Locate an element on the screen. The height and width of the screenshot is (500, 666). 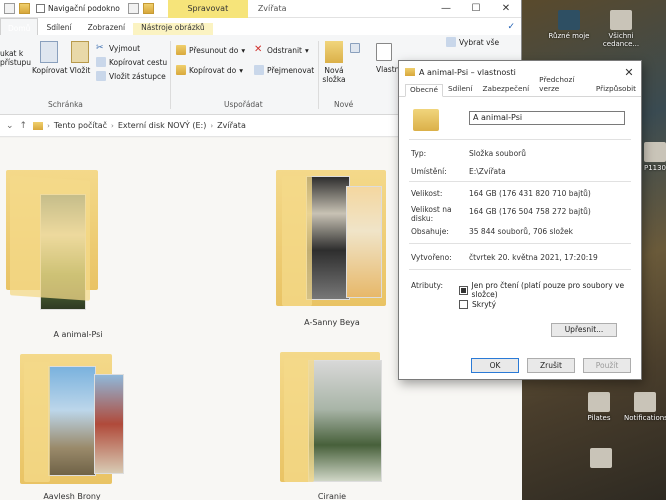
created-label: Vytvořeno: is located at coordinates (431, 257).